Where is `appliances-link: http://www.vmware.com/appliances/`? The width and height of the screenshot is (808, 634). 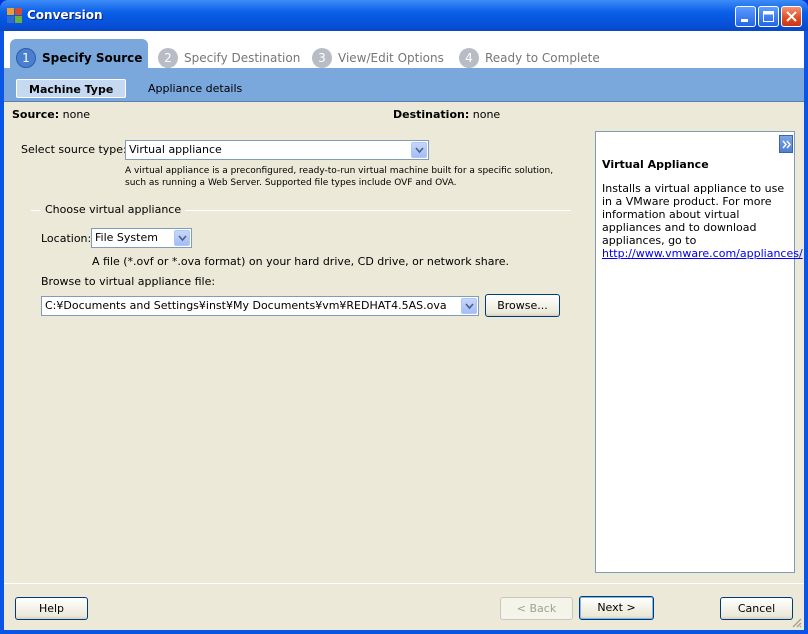
appliances-link: http://www.vmware.com/appliances/ is located at coordinates (702, 253).